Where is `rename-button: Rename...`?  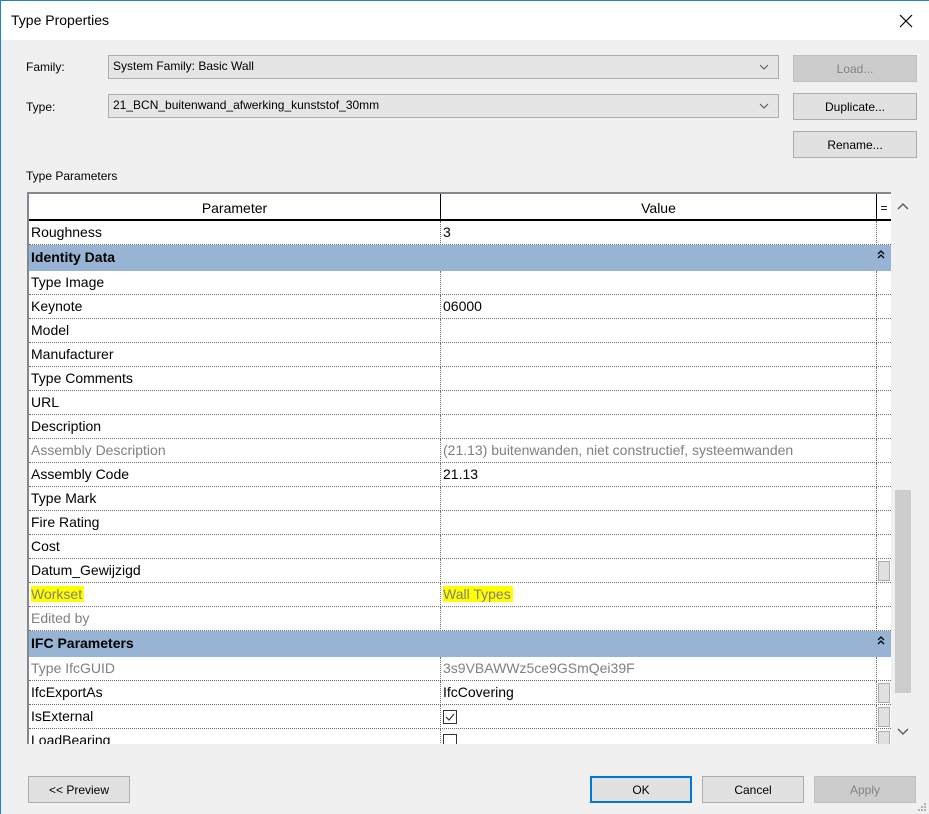 rename-button: Rename... is located at coordinates (855, 144).